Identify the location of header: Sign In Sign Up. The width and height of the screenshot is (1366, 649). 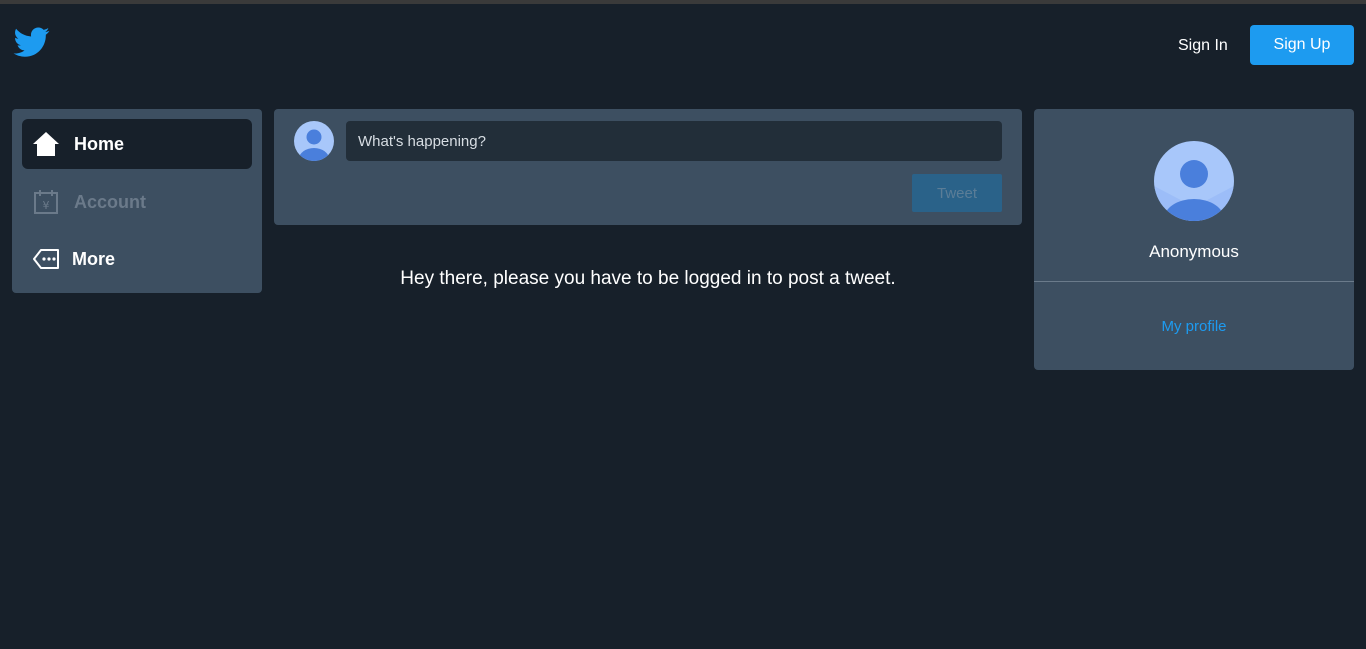
(683, 44).